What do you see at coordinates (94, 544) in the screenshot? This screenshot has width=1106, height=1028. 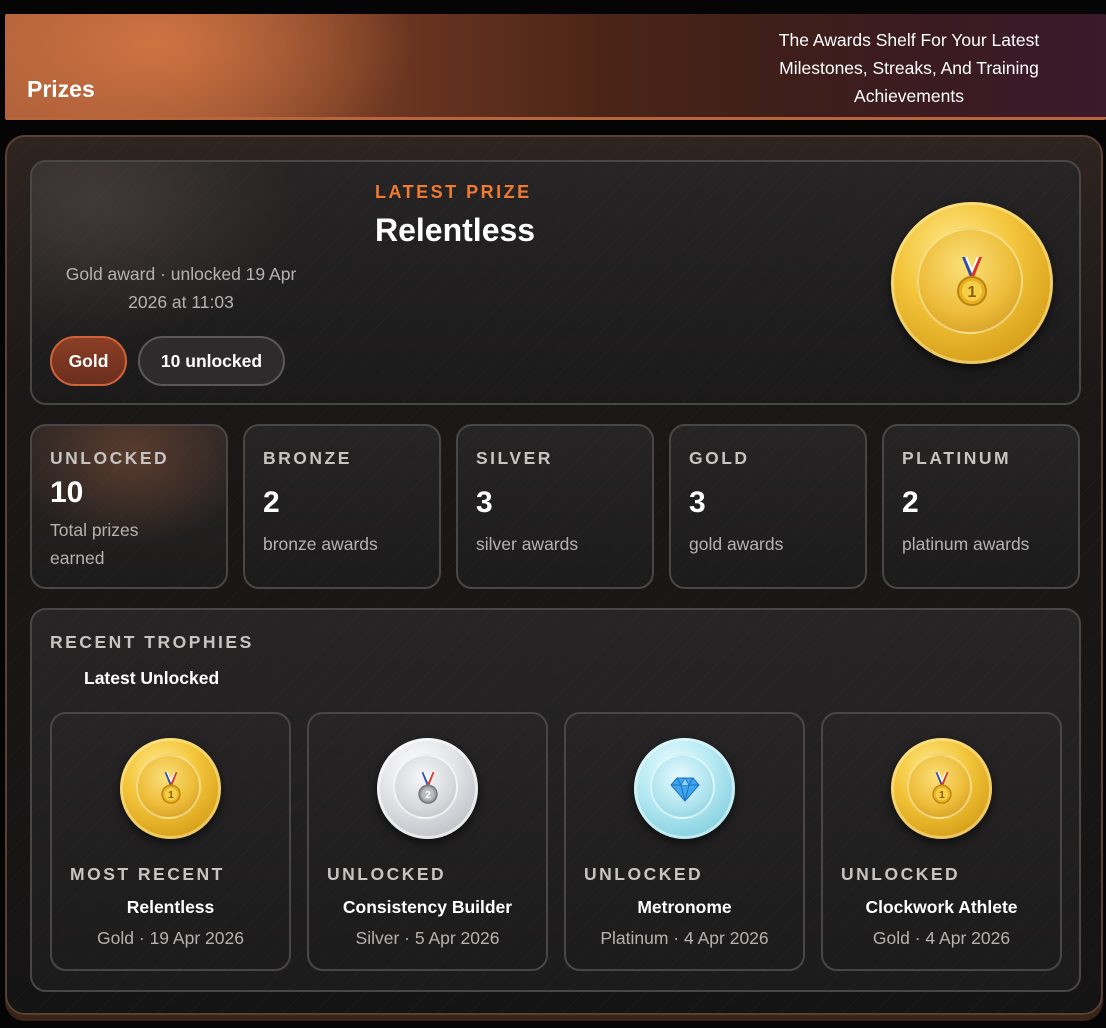 I see `stat-description: Total prizes earned` at bounding box center [94, 544].